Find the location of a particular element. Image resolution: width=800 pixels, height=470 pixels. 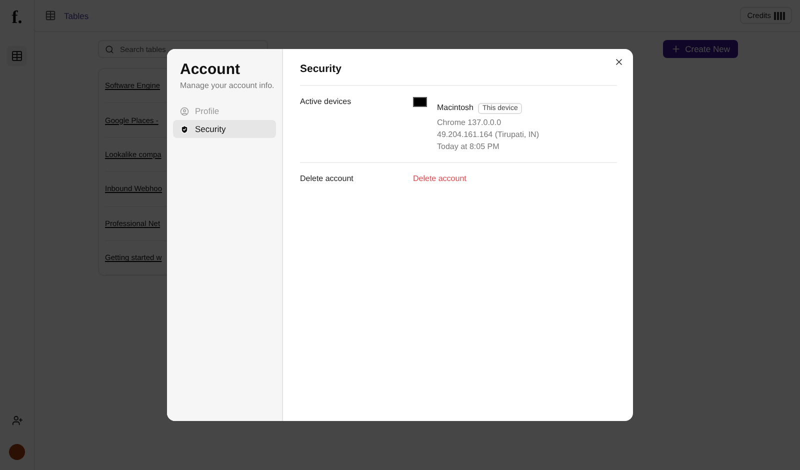

close-button is located at coordinates (619, 62).